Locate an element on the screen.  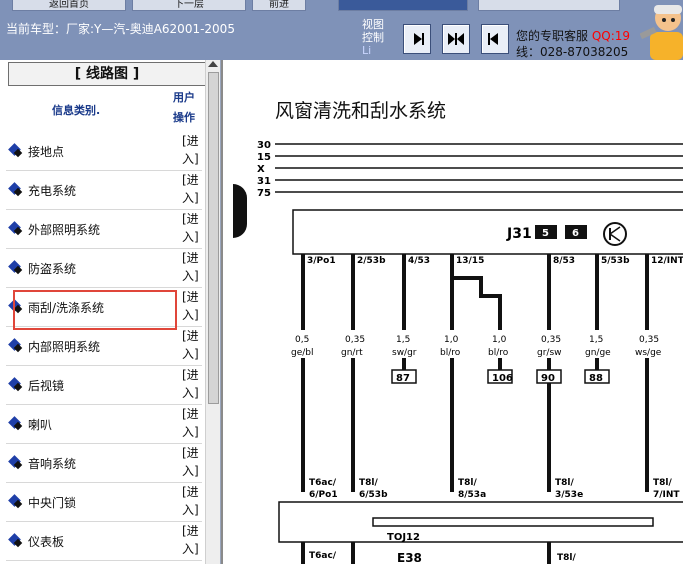
arrow-both-icon is located at coordinates (456, 39).